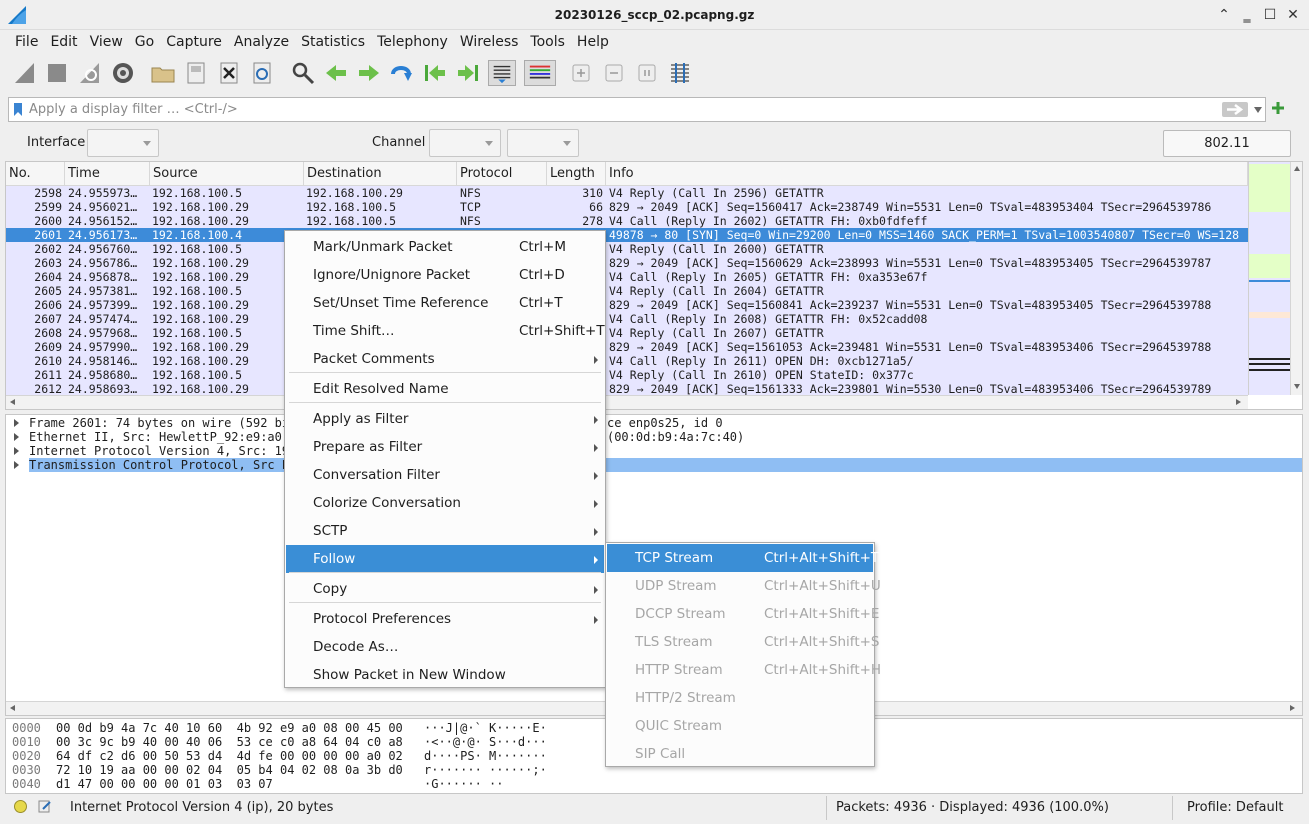  What do you see at coordinates (163, 73) in the screenshot?
I see `open-file-icon` at bounding box center [163, 73].